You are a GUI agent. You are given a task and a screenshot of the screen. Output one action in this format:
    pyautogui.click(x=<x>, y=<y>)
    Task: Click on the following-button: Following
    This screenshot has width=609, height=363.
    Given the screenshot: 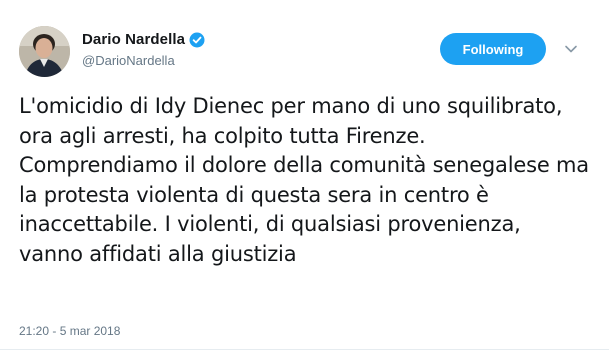 What is the action you would take?
    pyautogui.click(x=493, y=49)
    